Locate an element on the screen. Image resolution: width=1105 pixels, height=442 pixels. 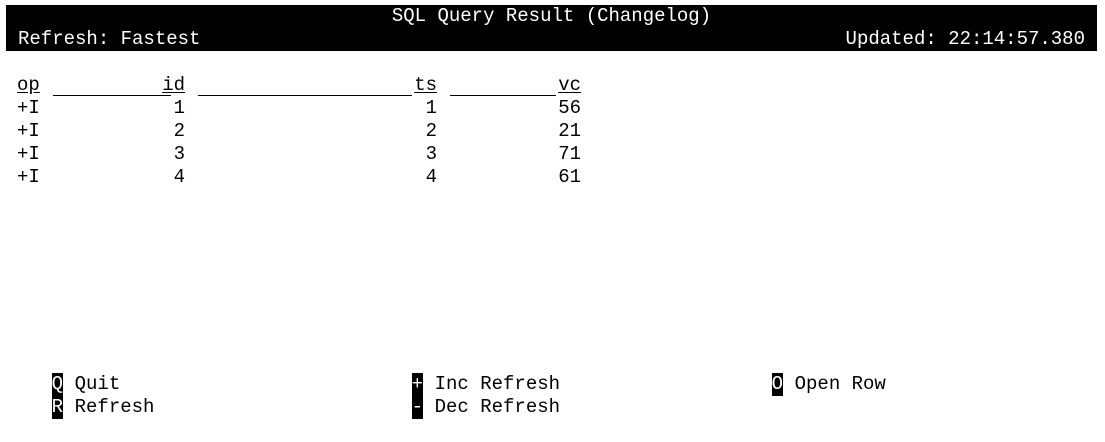
column-header-vc: vc is located at coordinates (569, 85).